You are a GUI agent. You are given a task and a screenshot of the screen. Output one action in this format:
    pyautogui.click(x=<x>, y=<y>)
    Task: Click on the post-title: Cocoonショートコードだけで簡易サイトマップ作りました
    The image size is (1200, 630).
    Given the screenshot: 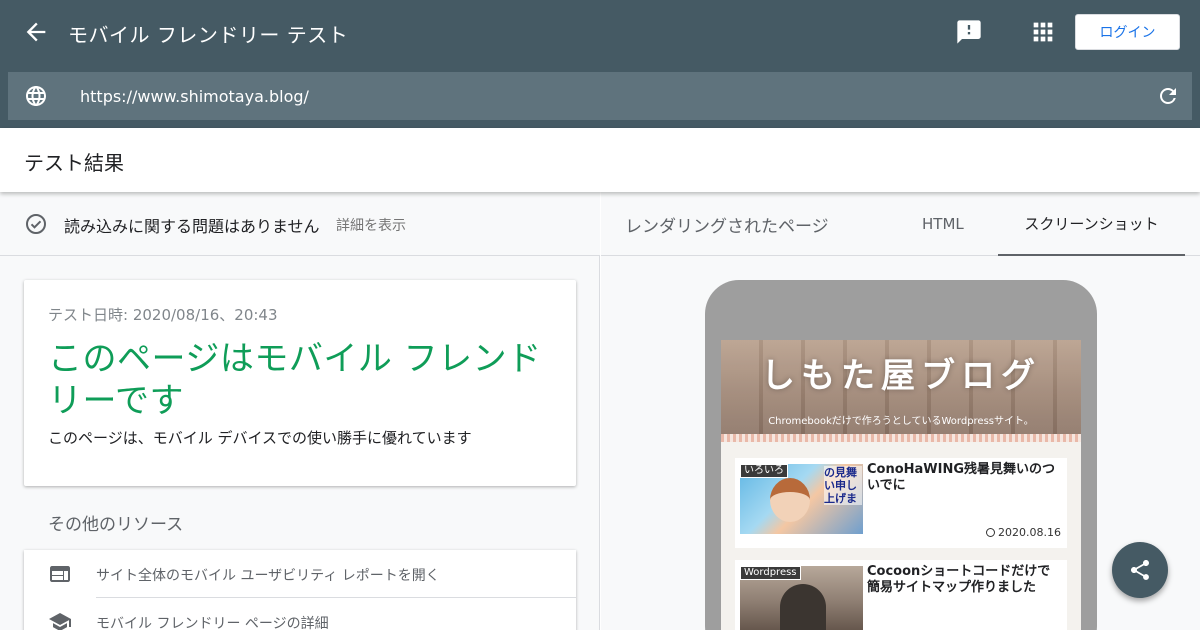 What is the action you would take?
    pyautogui.click(x=959, y=579)
    